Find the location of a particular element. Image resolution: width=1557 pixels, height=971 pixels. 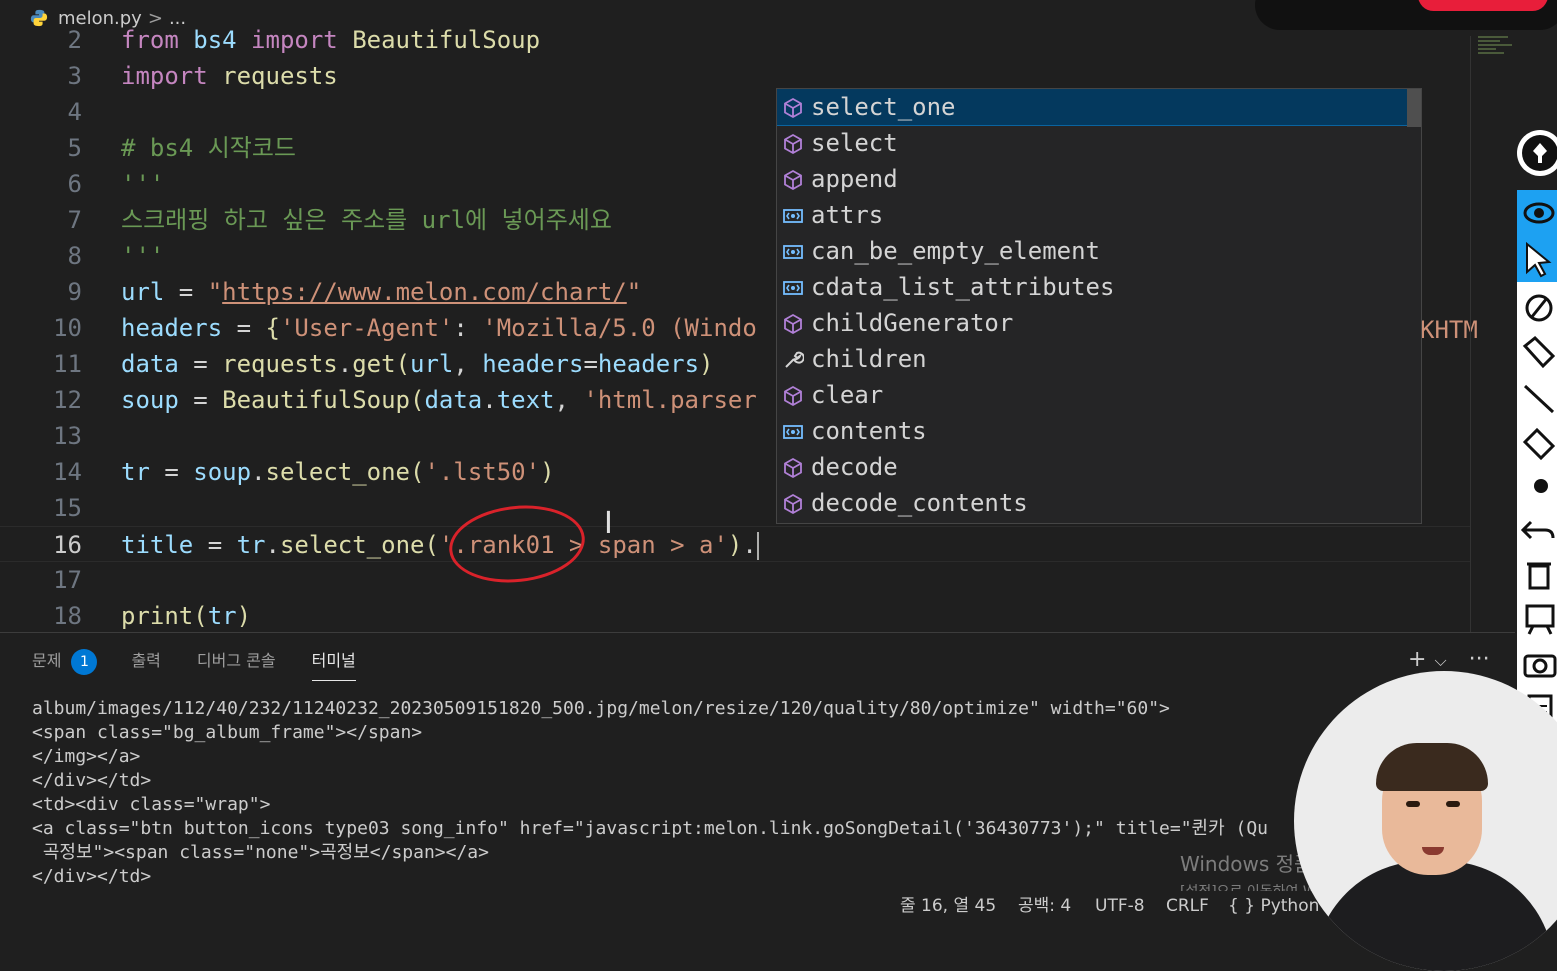

more-actions-button: ··· is located at coordinates (1479, 659).